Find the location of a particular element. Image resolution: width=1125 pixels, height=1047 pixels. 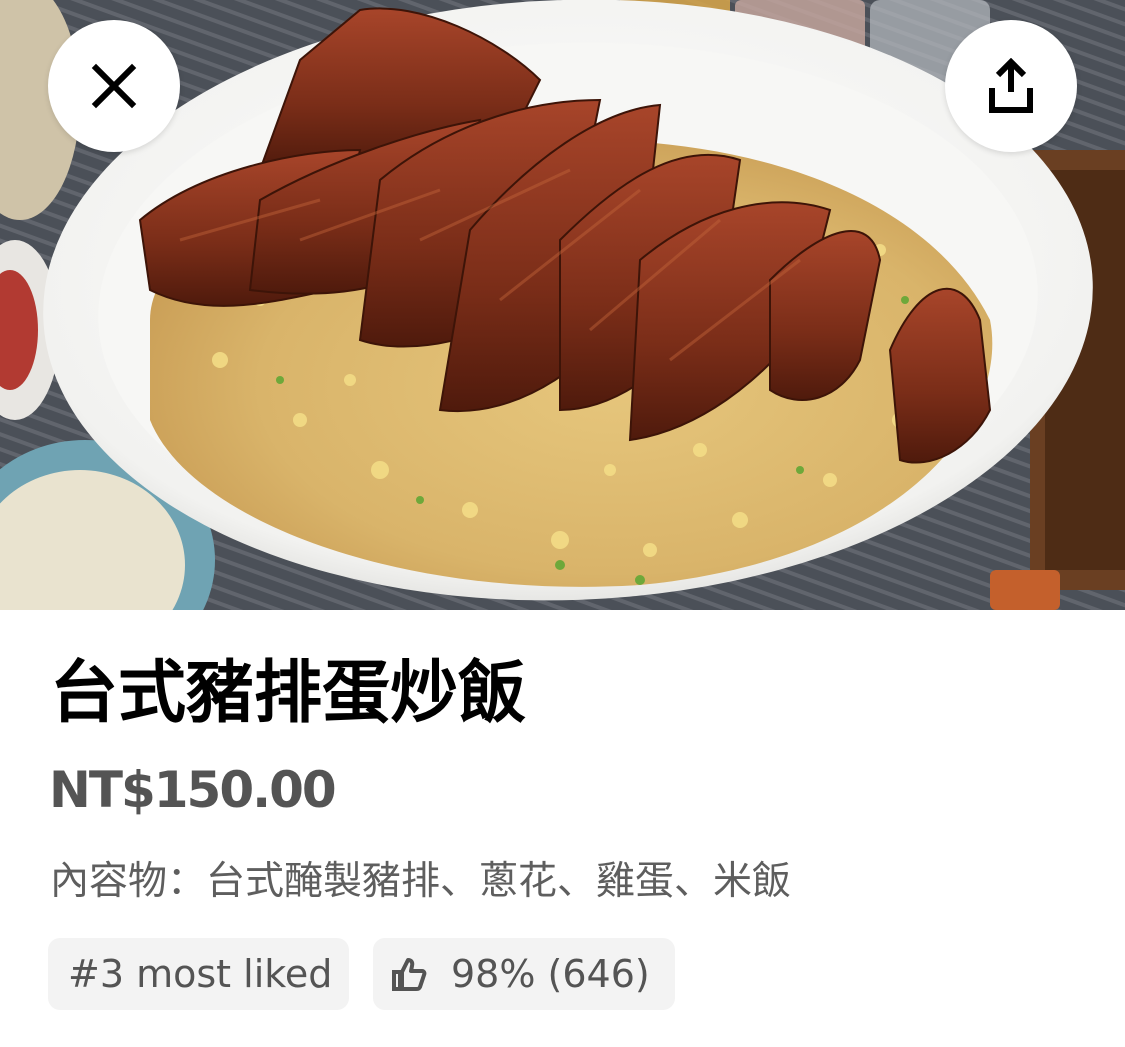

most-liked-label: #3 most liked is located at coordinates (200, 974).